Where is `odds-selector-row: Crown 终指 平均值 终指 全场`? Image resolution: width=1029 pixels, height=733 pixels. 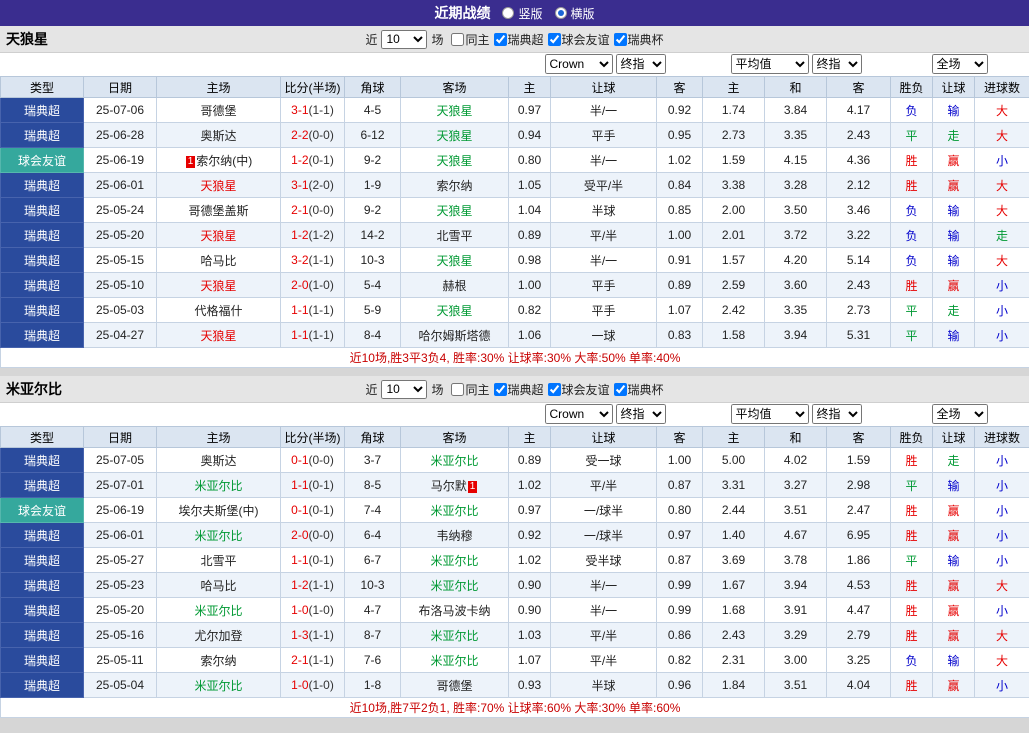
odds-selector-row: Crown 终指 平均值 终指 全场 is located at coordinates (514, 64).